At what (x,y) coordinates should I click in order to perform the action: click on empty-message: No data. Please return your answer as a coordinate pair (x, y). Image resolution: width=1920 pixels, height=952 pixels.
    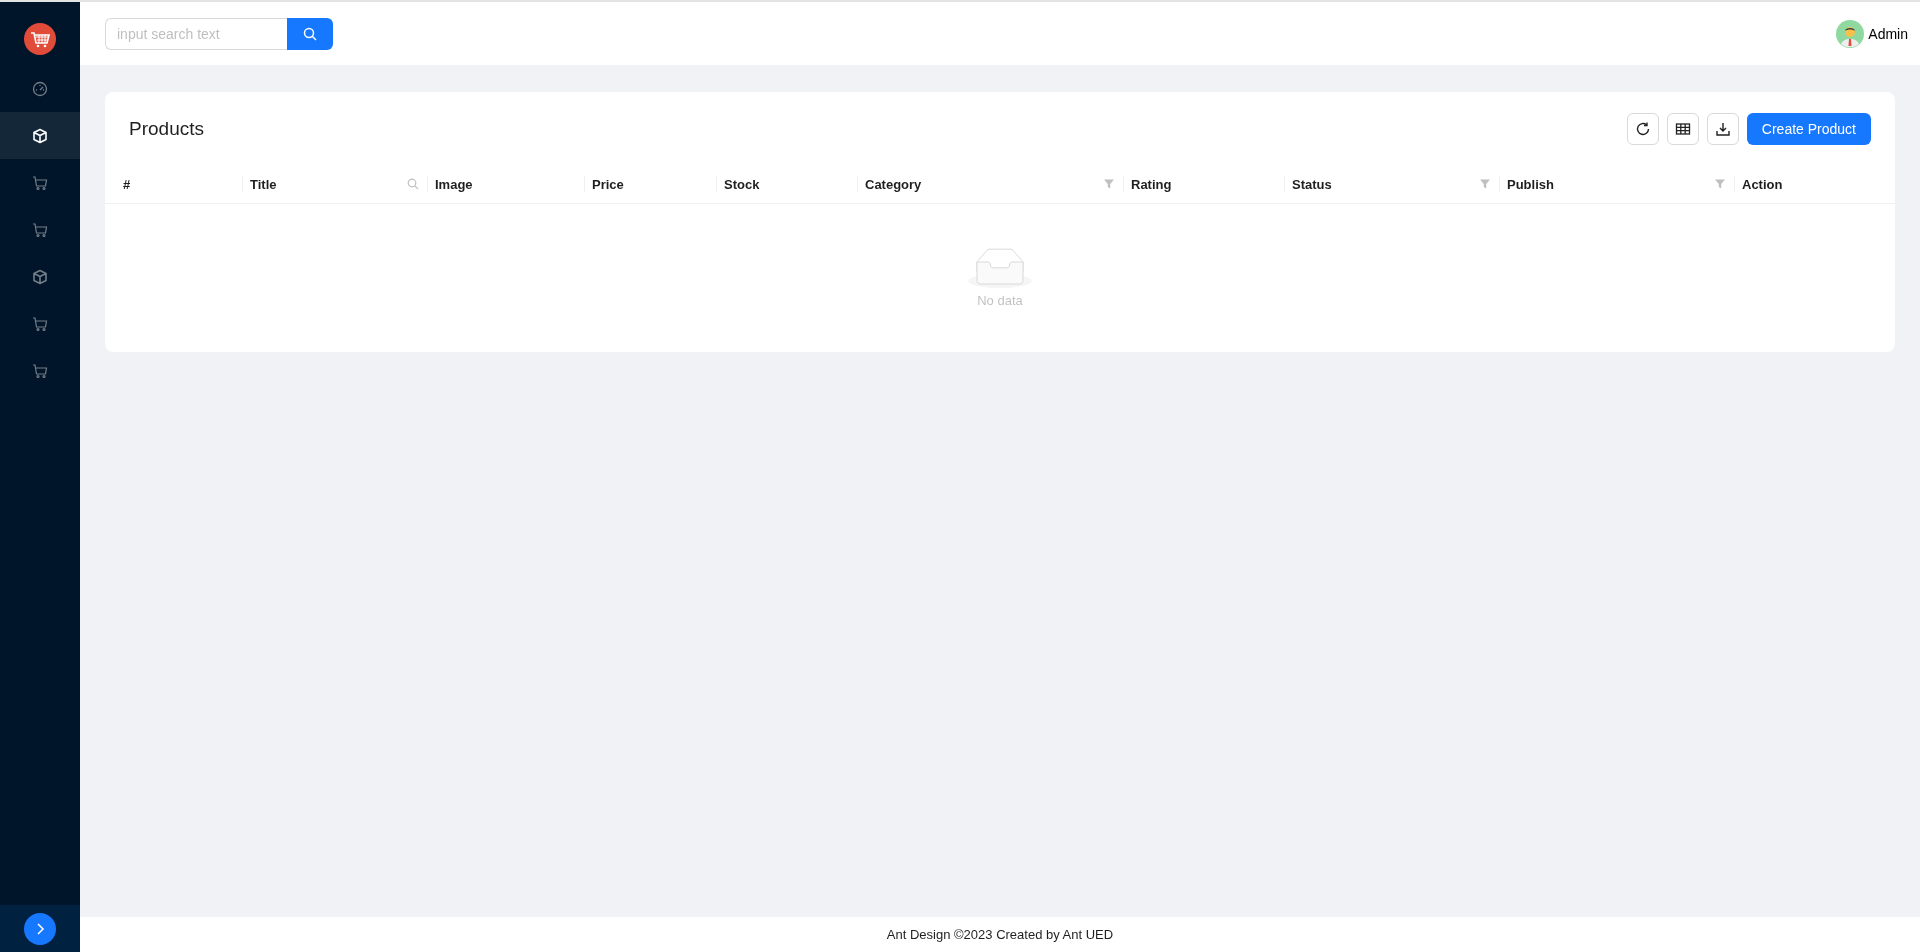
    Looking at the image, I should click on (1000, 300).